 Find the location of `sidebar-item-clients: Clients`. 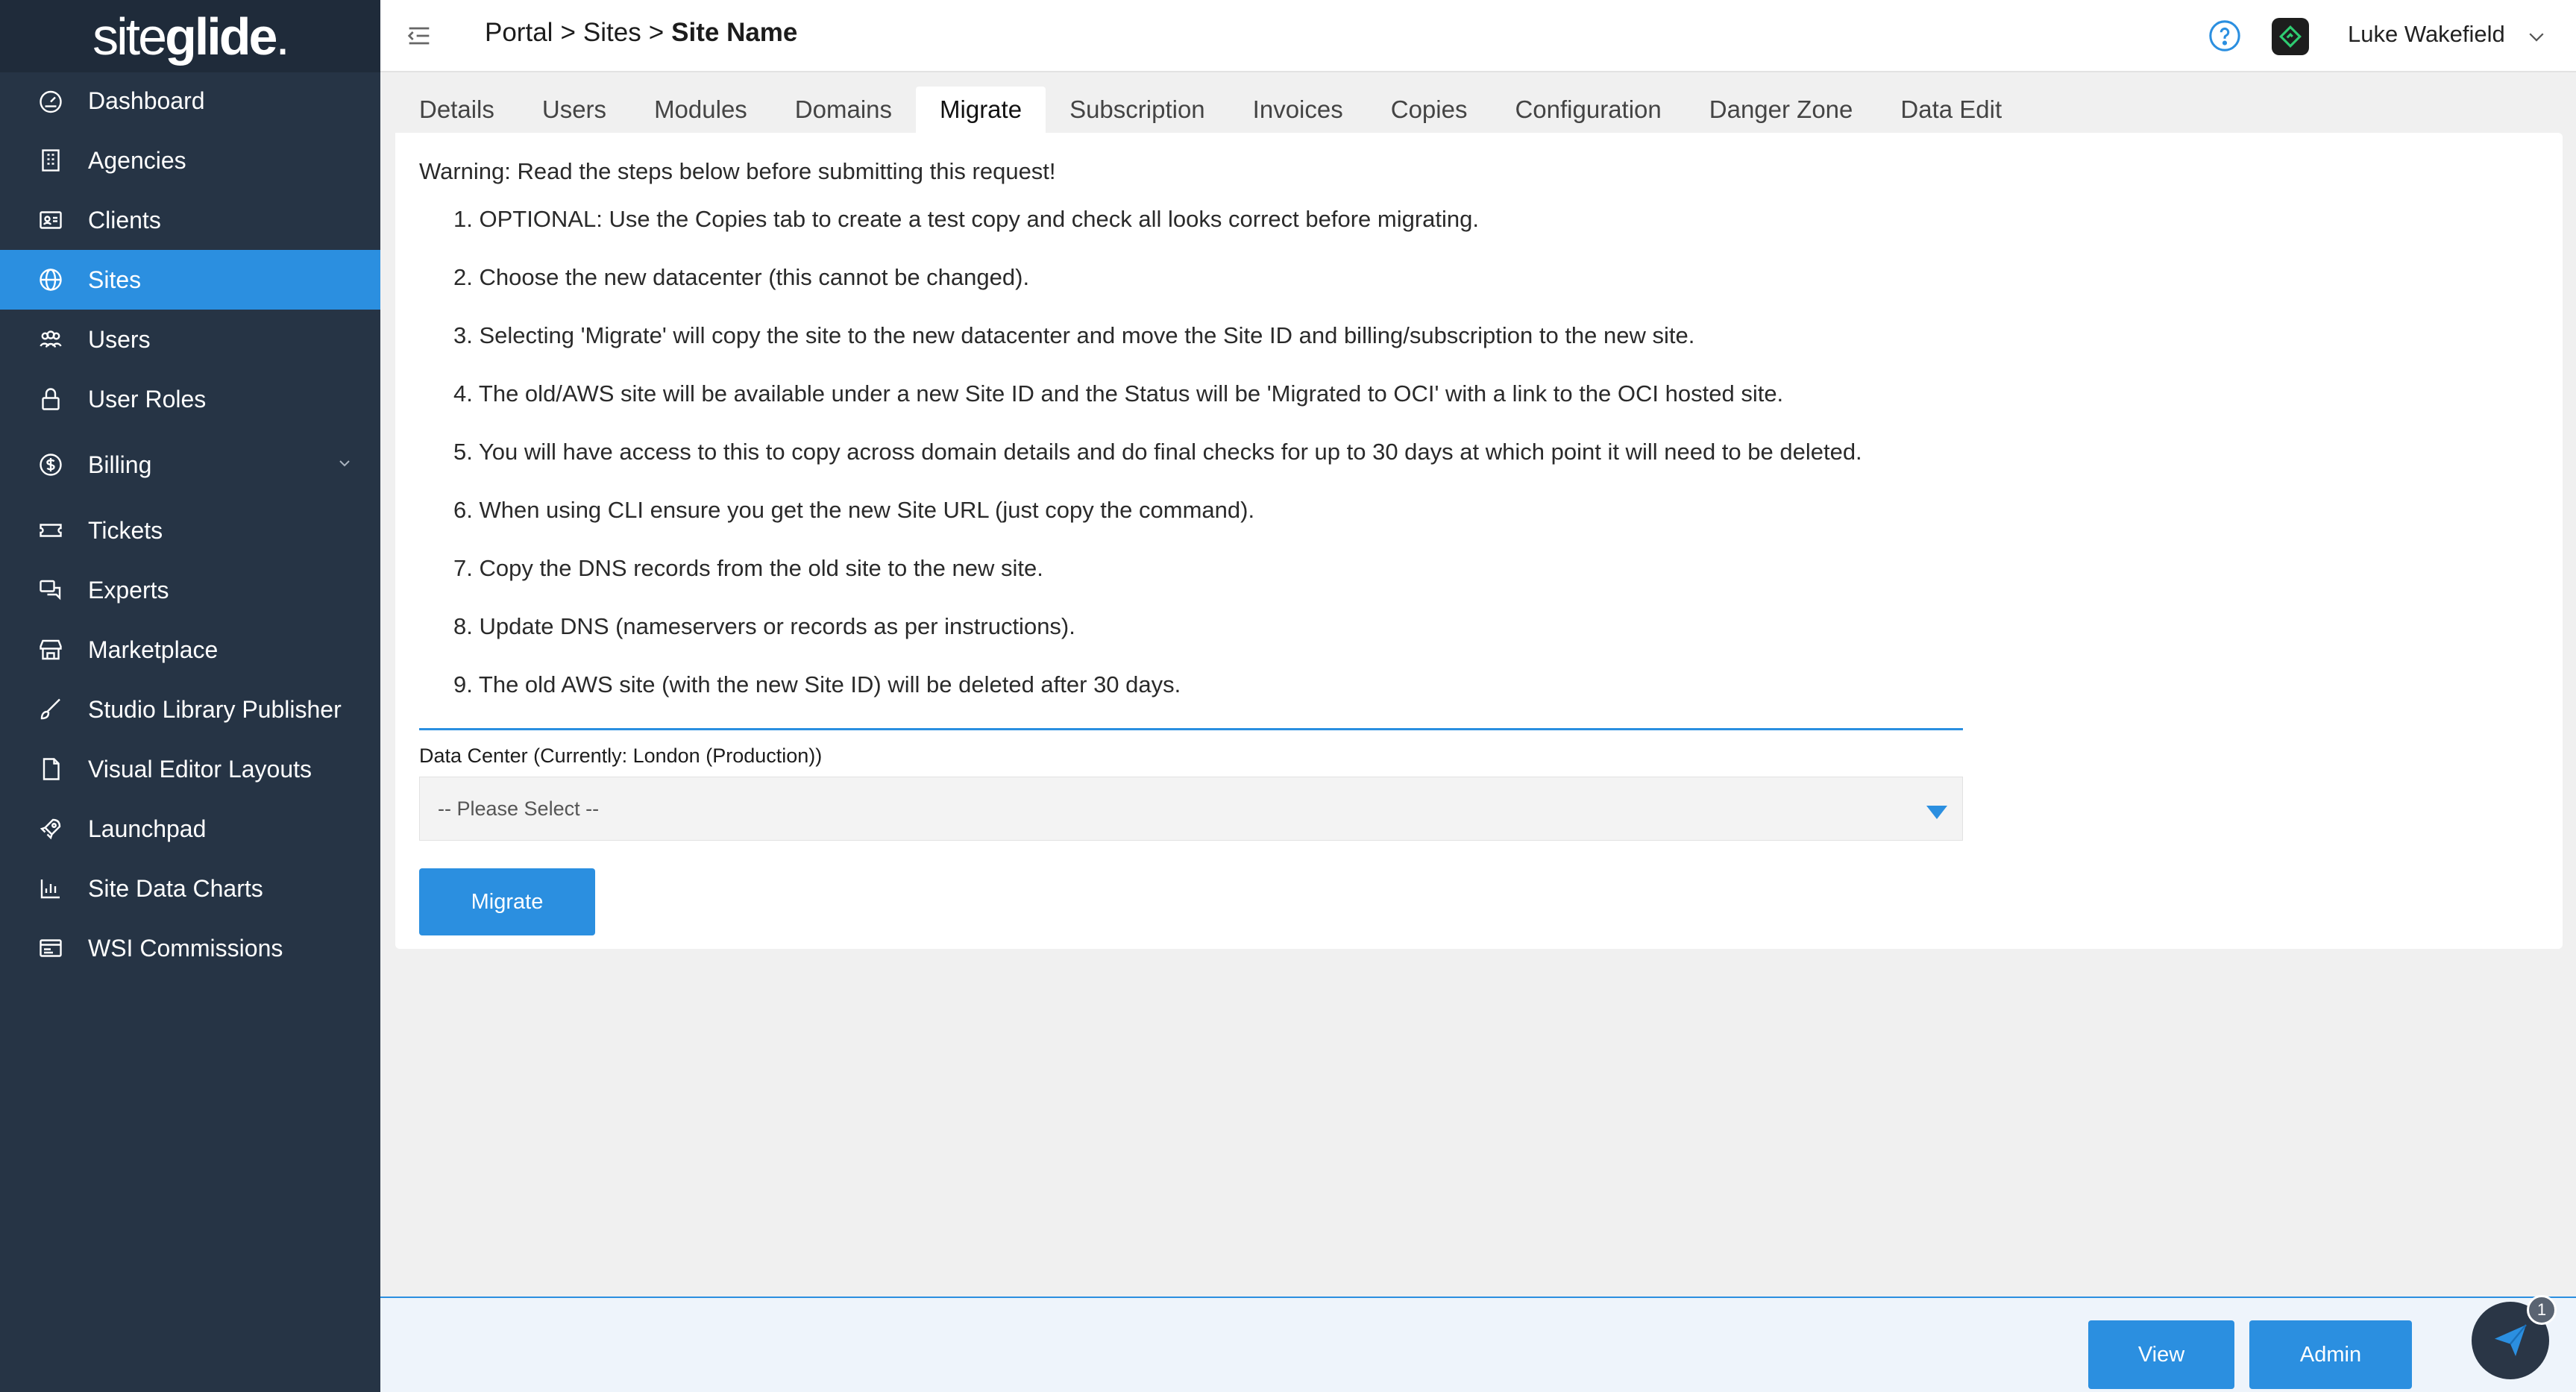

sidebar-item-clients: Clients is located at coordinates (190, 220).